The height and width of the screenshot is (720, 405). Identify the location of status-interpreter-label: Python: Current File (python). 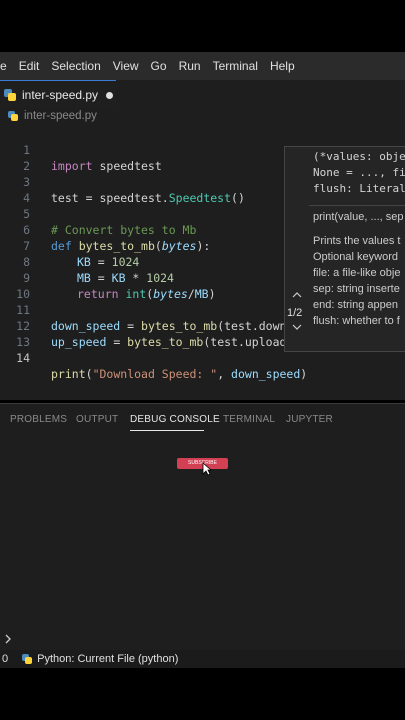
(108, 659).